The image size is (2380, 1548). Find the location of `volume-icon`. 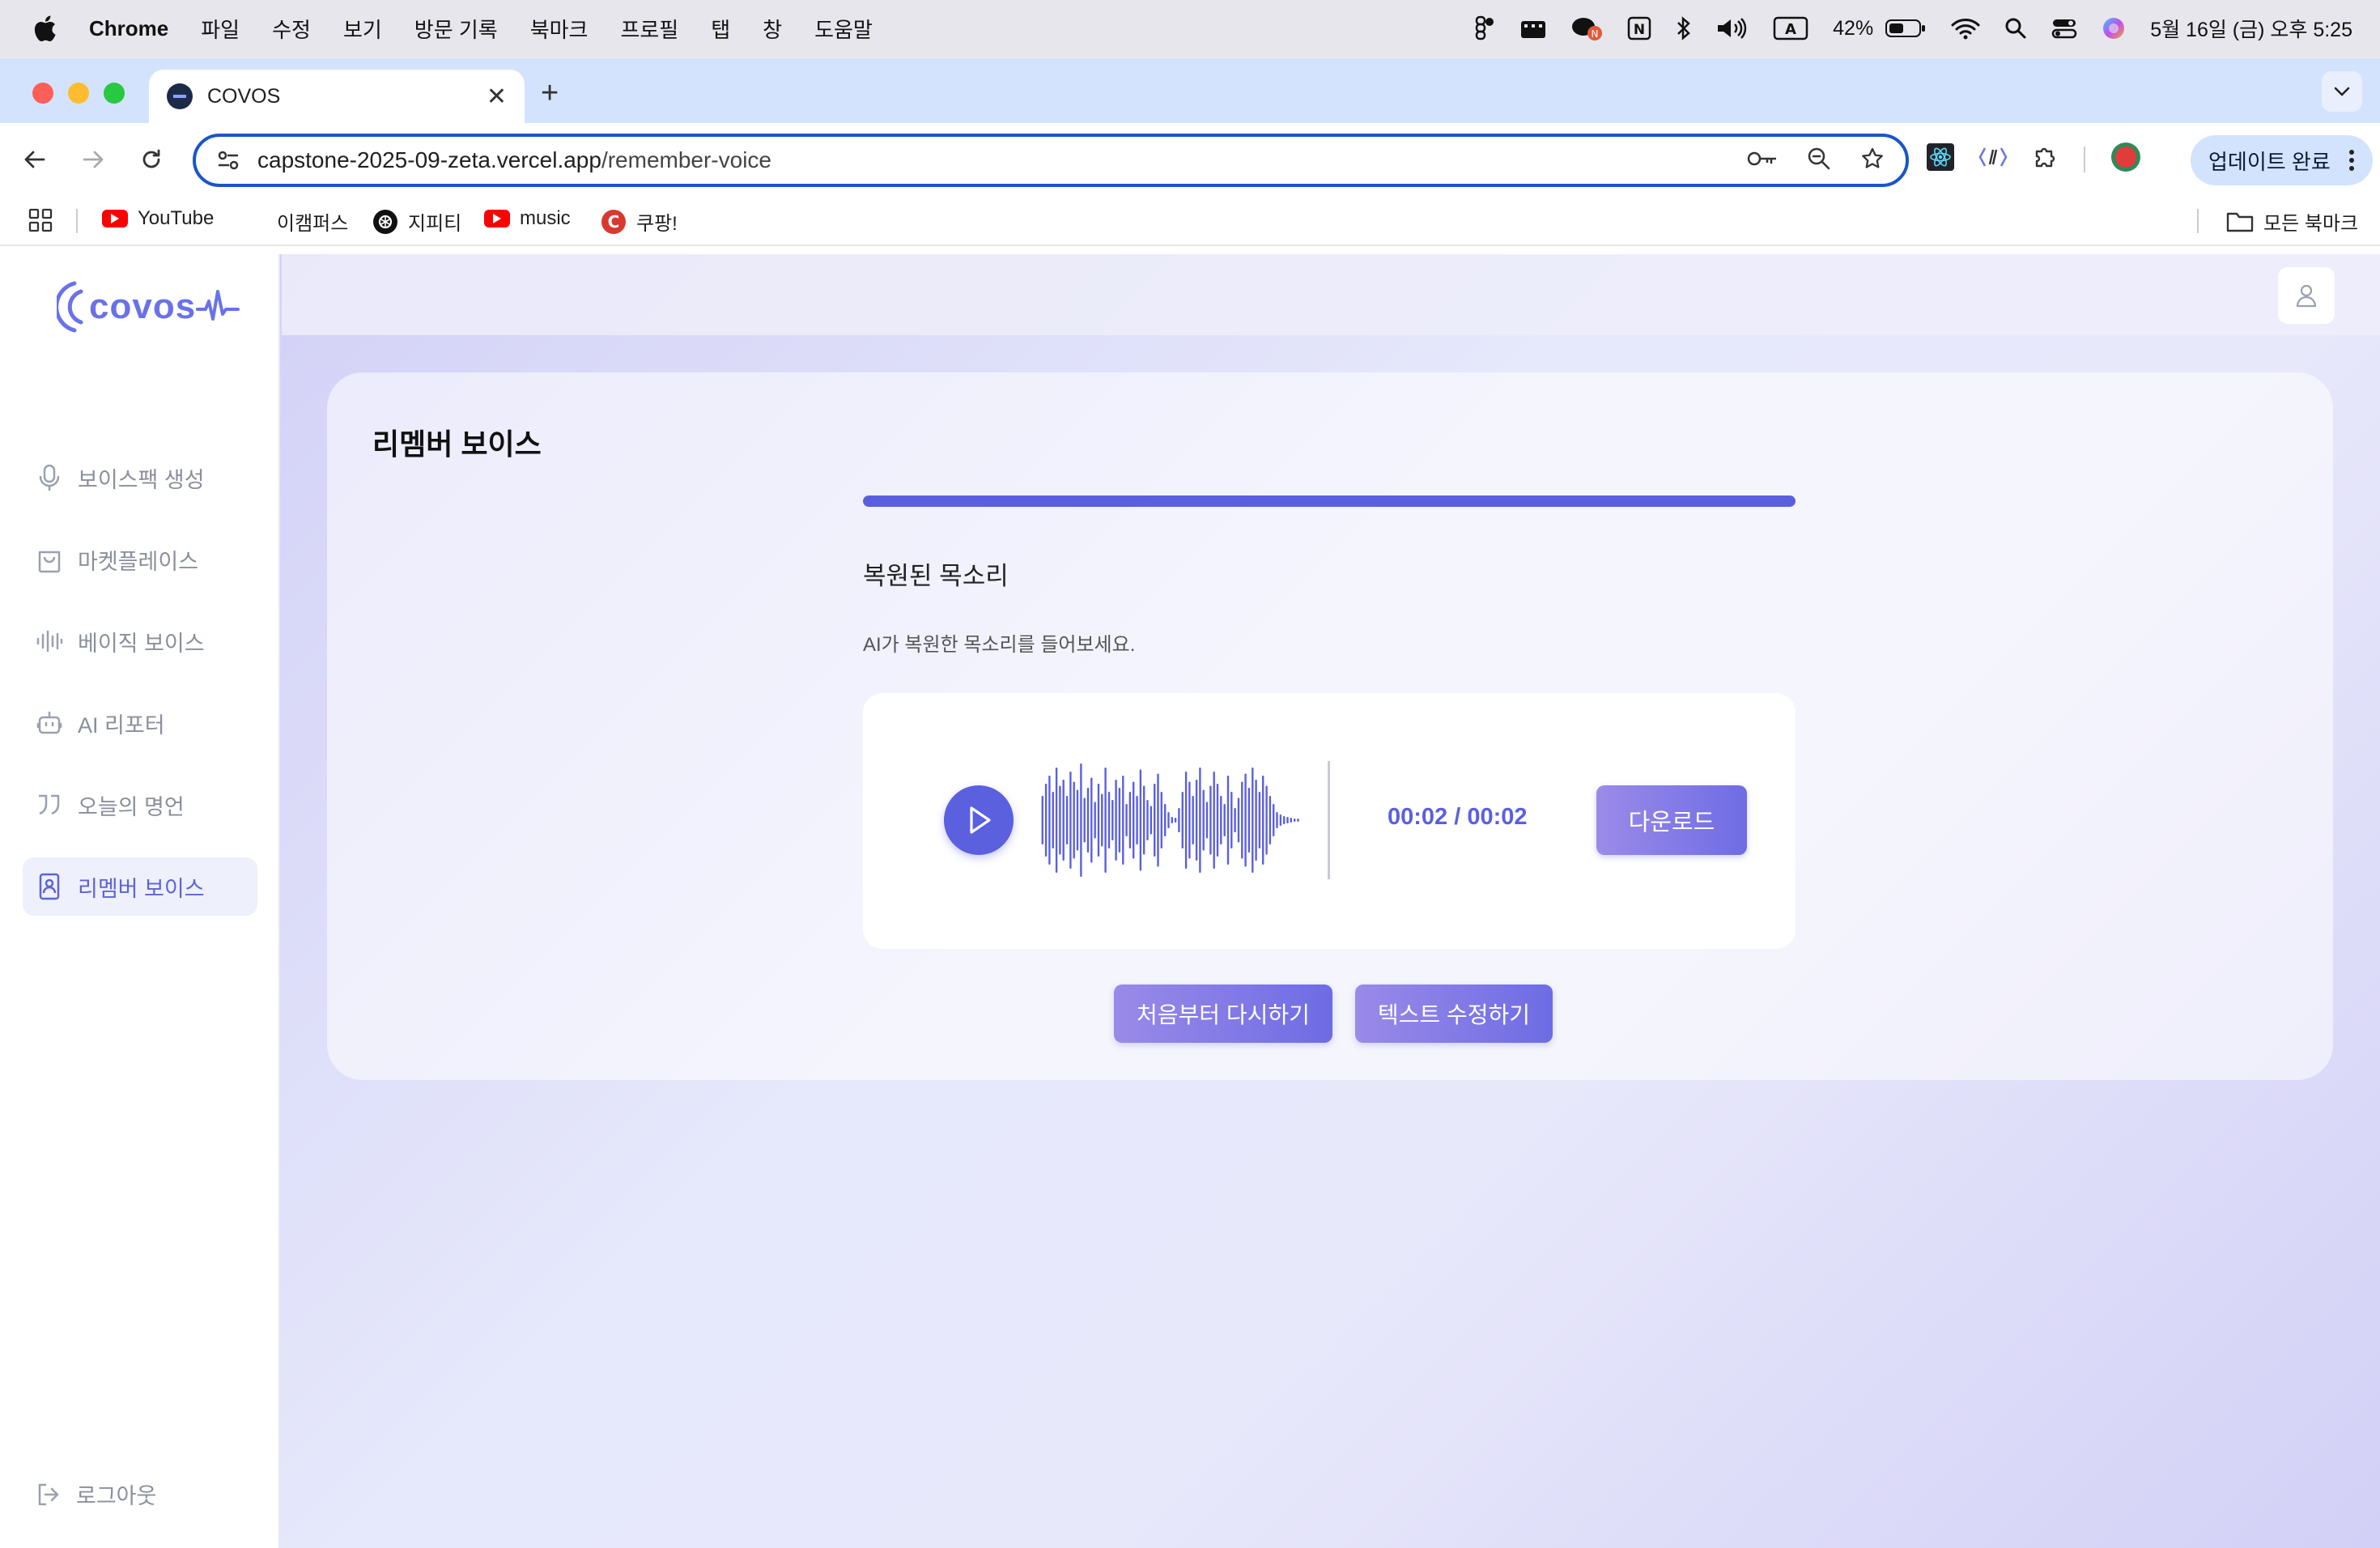

volume-icon is located at coordinates (1732, 29).